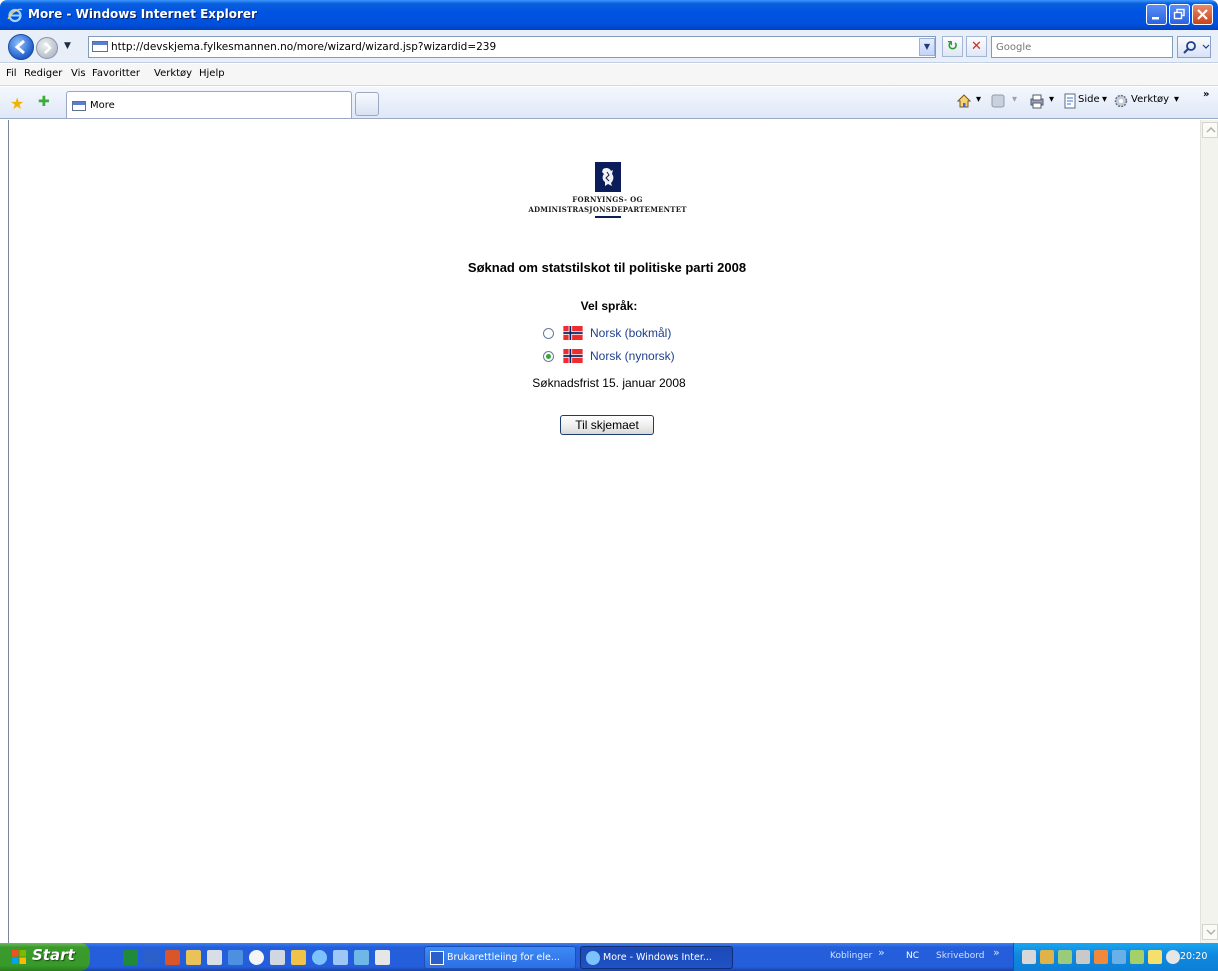 This screenshot has height=971, width=1218. What do you see at coordinates (11, 73) in the screenshot?
I see `menu-file: Fil` at bounding box center [11, 73].